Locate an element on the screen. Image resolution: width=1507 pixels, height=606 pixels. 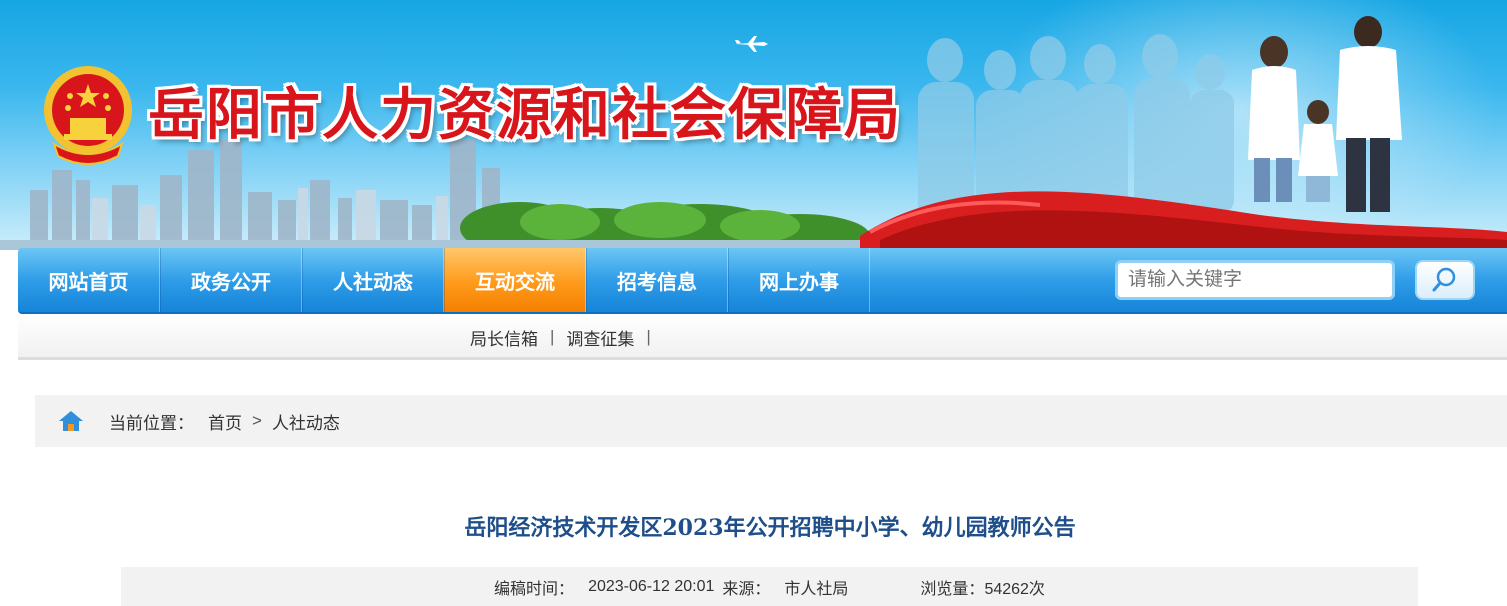
nav-item-government-affairs: 政务公开 is located at coordinates (231, 280).